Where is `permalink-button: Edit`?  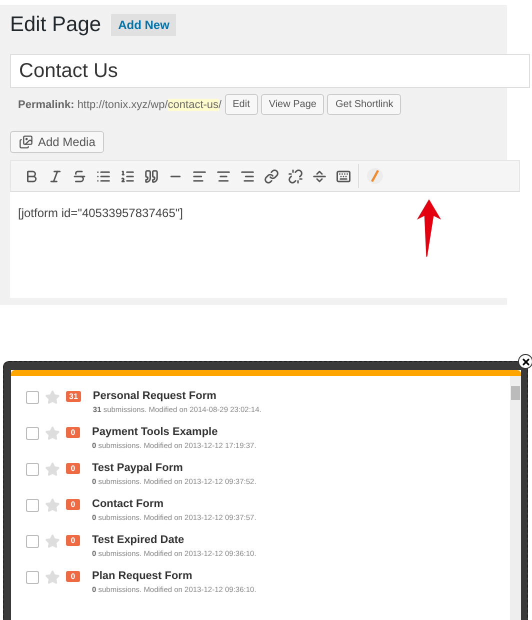
permalink-button: Edit is located at coordinates (241, 104).